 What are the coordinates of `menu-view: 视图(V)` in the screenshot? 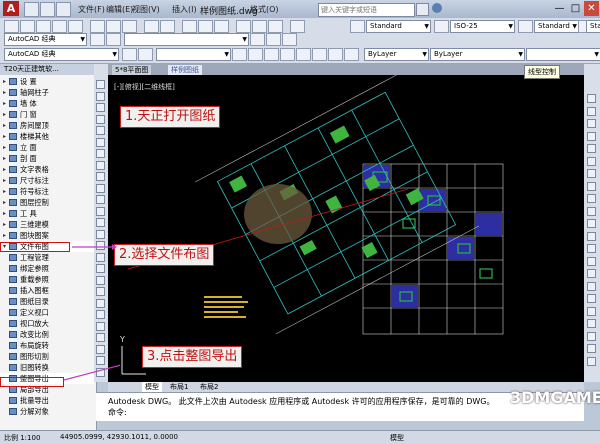 It's located at (146, 9).